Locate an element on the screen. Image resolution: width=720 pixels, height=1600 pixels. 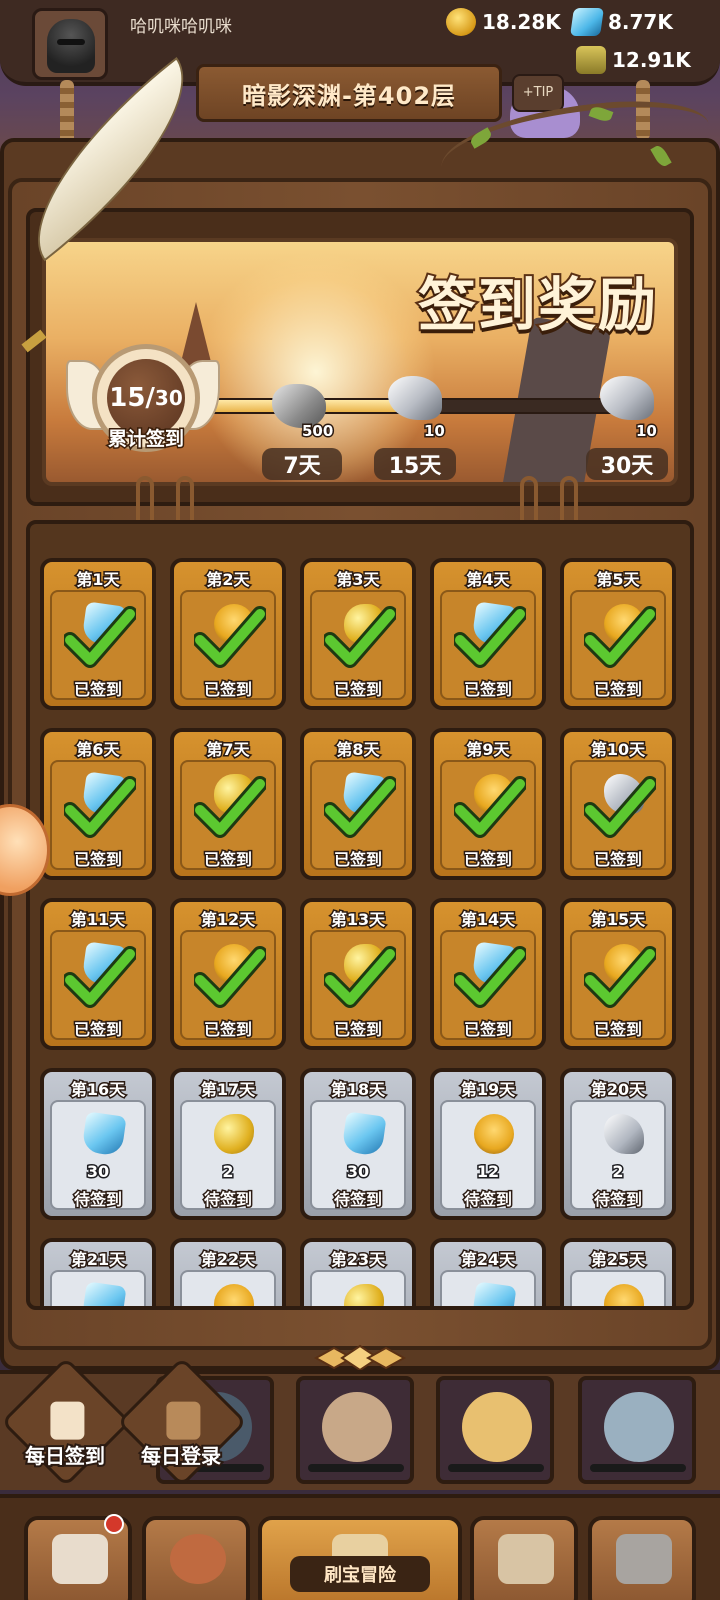
day-card: 第23天 is located at coordinates (358, 1272).